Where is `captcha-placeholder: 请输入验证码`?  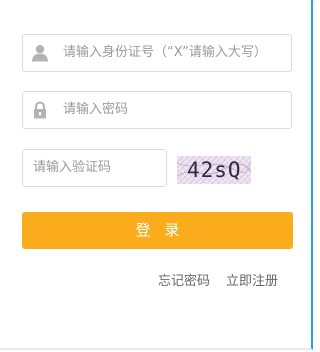 captcha-placeholder: 请输入验证码 is located at coordinates (72, 167).